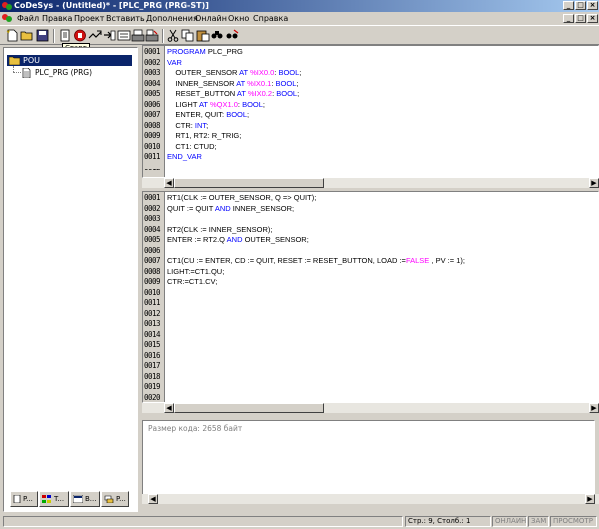 The width and height of the screenshot is (599, 529). What do you see at coordinates (95, 35) in the screenshot?
I see `step-icon` at bounding box center [95, 35].